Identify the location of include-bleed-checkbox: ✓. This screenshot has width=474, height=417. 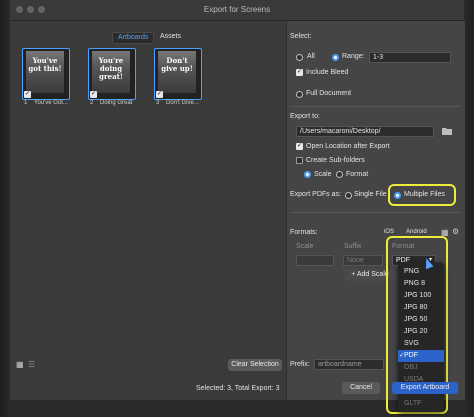
(299, 72).